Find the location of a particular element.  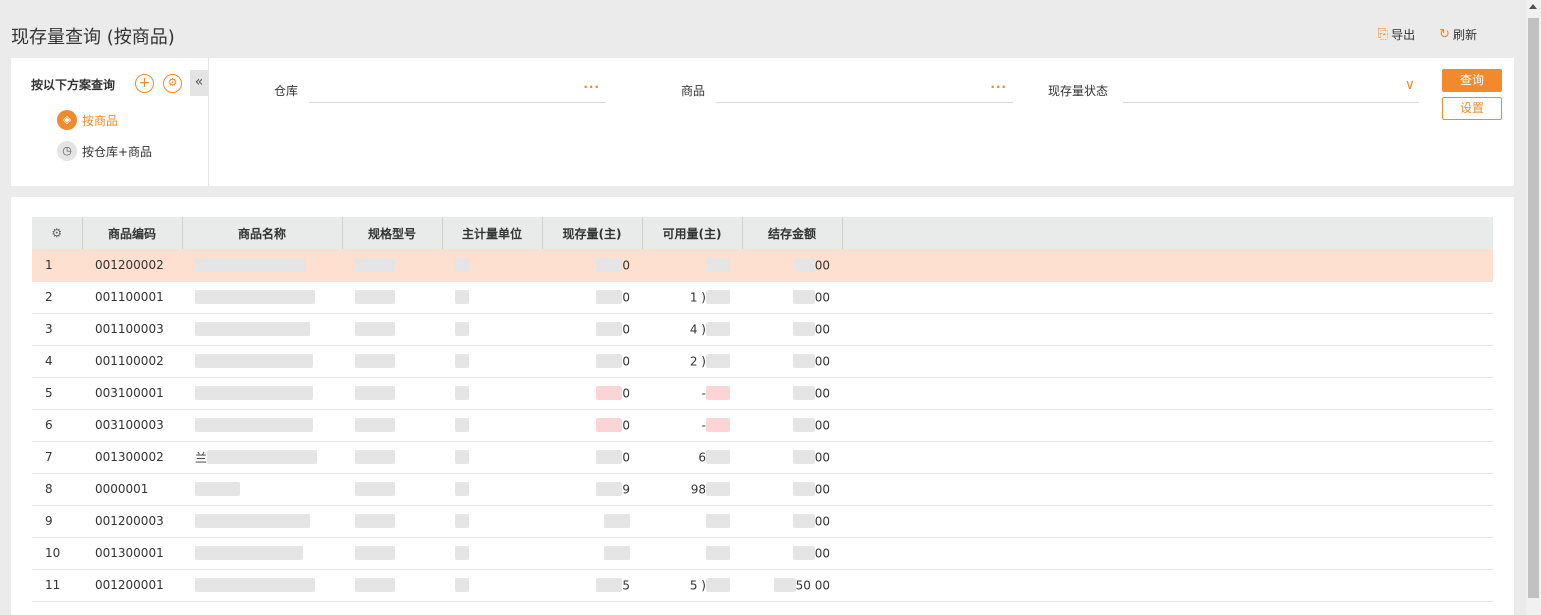

available-qty-cell: - is located at coordinates (692, 393).